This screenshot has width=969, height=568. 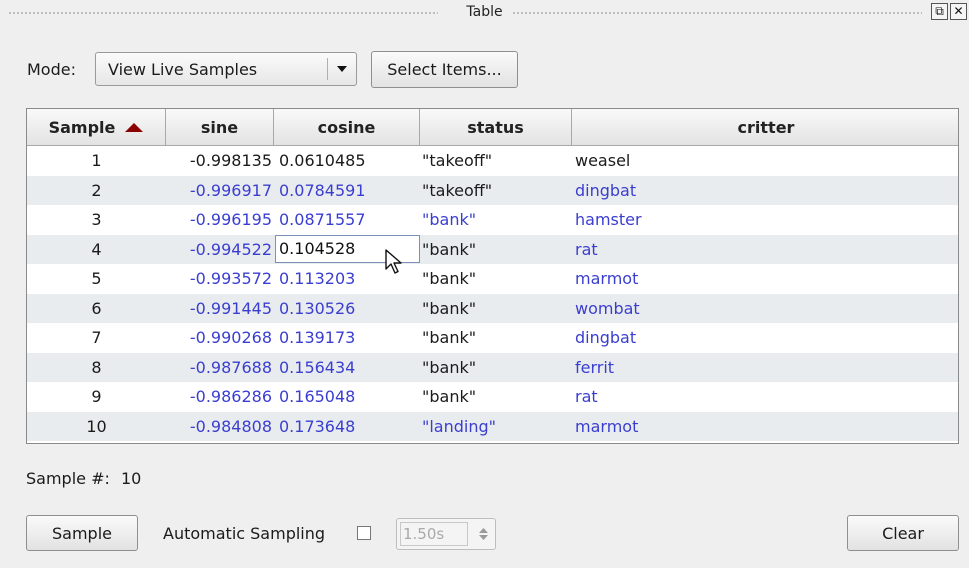 I want to click on interval-value: 1.50s, so click(x=434, y=534).